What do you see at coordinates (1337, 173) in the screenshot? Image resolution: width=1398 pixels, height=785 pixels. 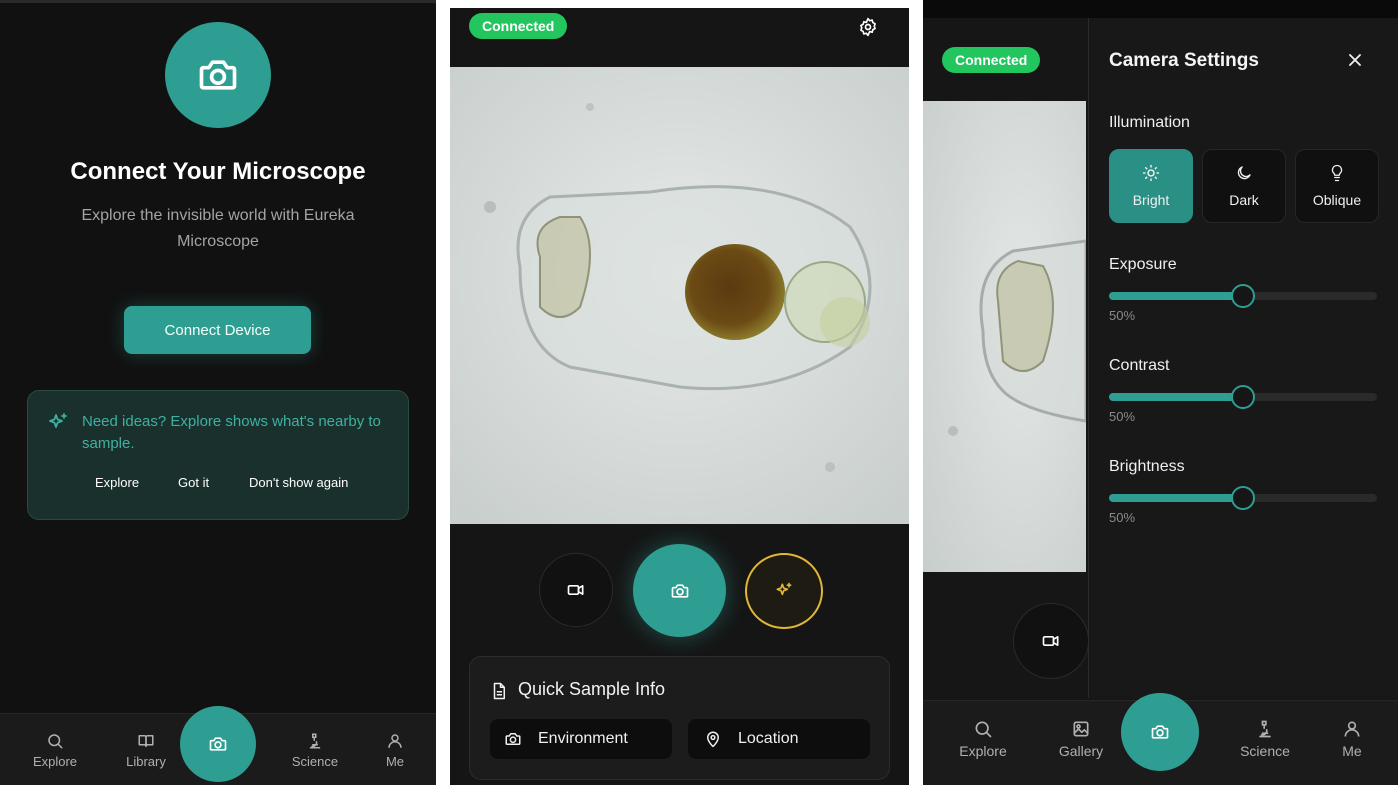 I see `lightbulb-icon` at bounding box center [1337, 173].